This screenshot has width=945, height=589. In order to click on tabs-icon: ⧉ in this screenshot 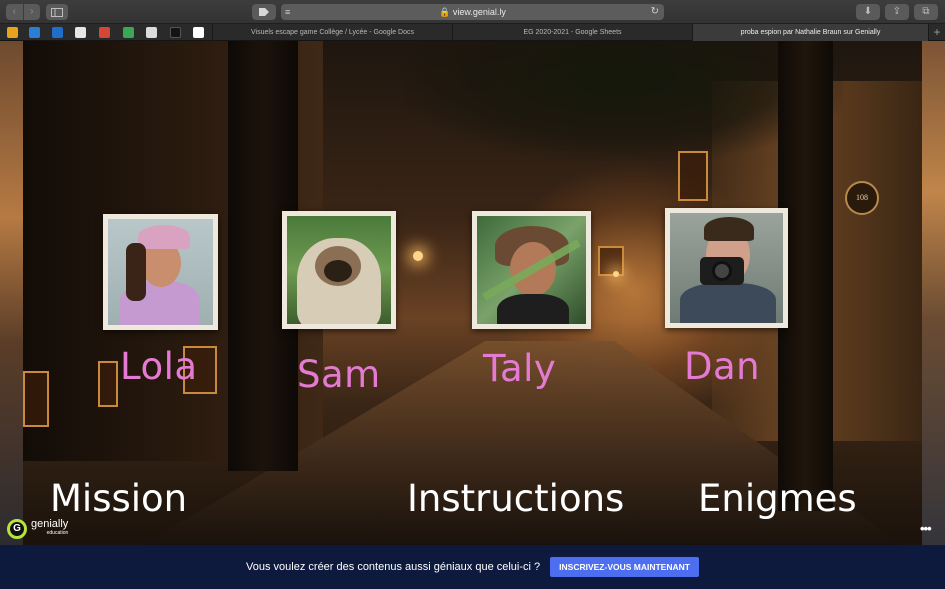, I will do `click(926, 11)`.